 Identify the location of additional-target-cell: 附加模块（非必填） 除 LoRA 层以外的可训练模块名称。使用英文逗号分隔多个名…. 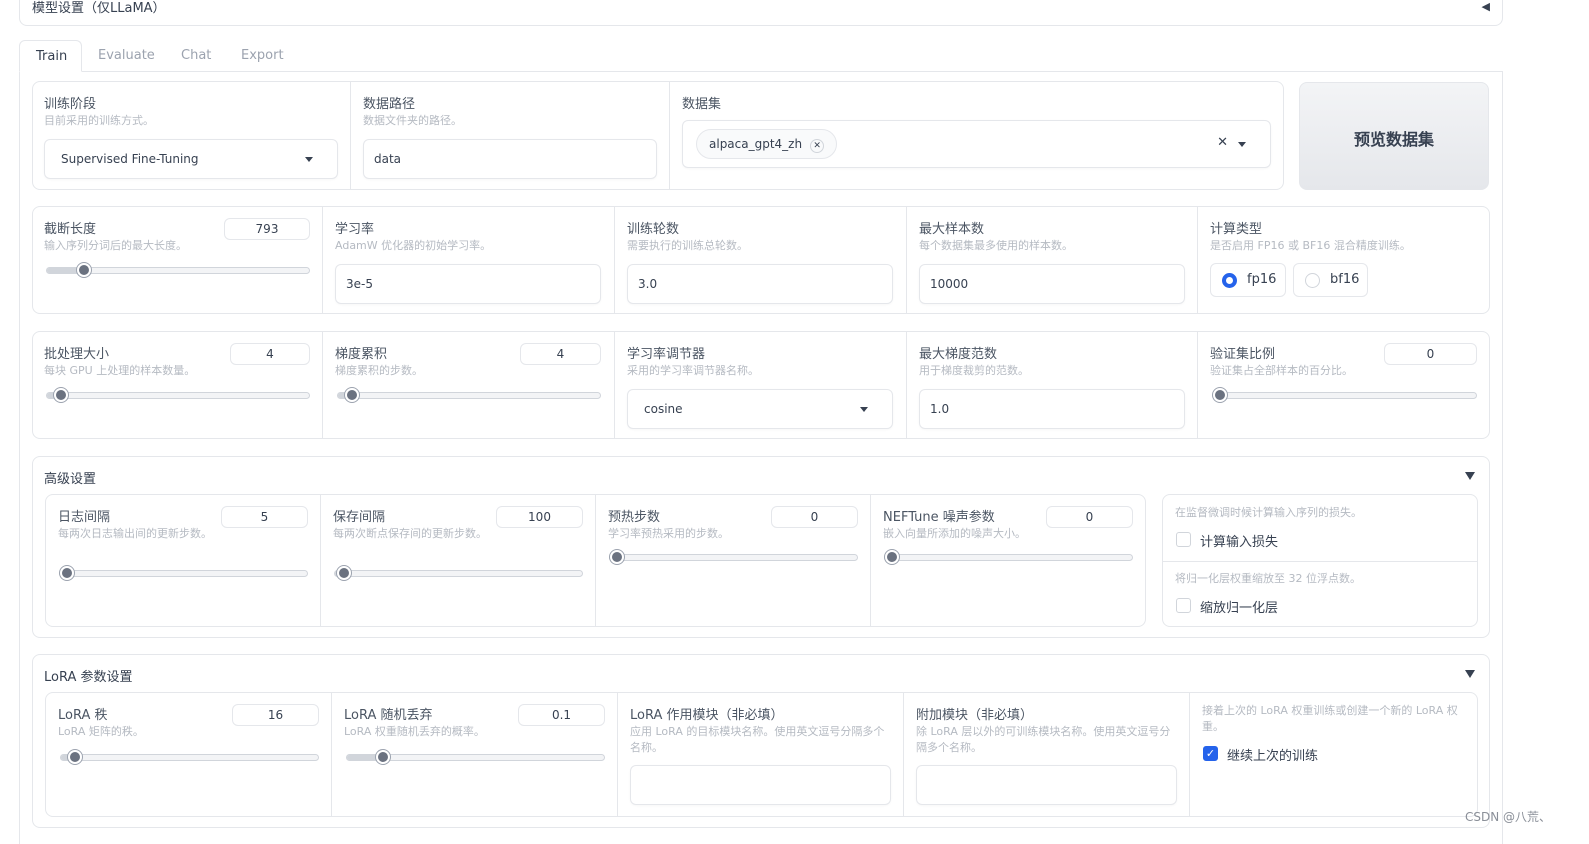
(1047, 754).